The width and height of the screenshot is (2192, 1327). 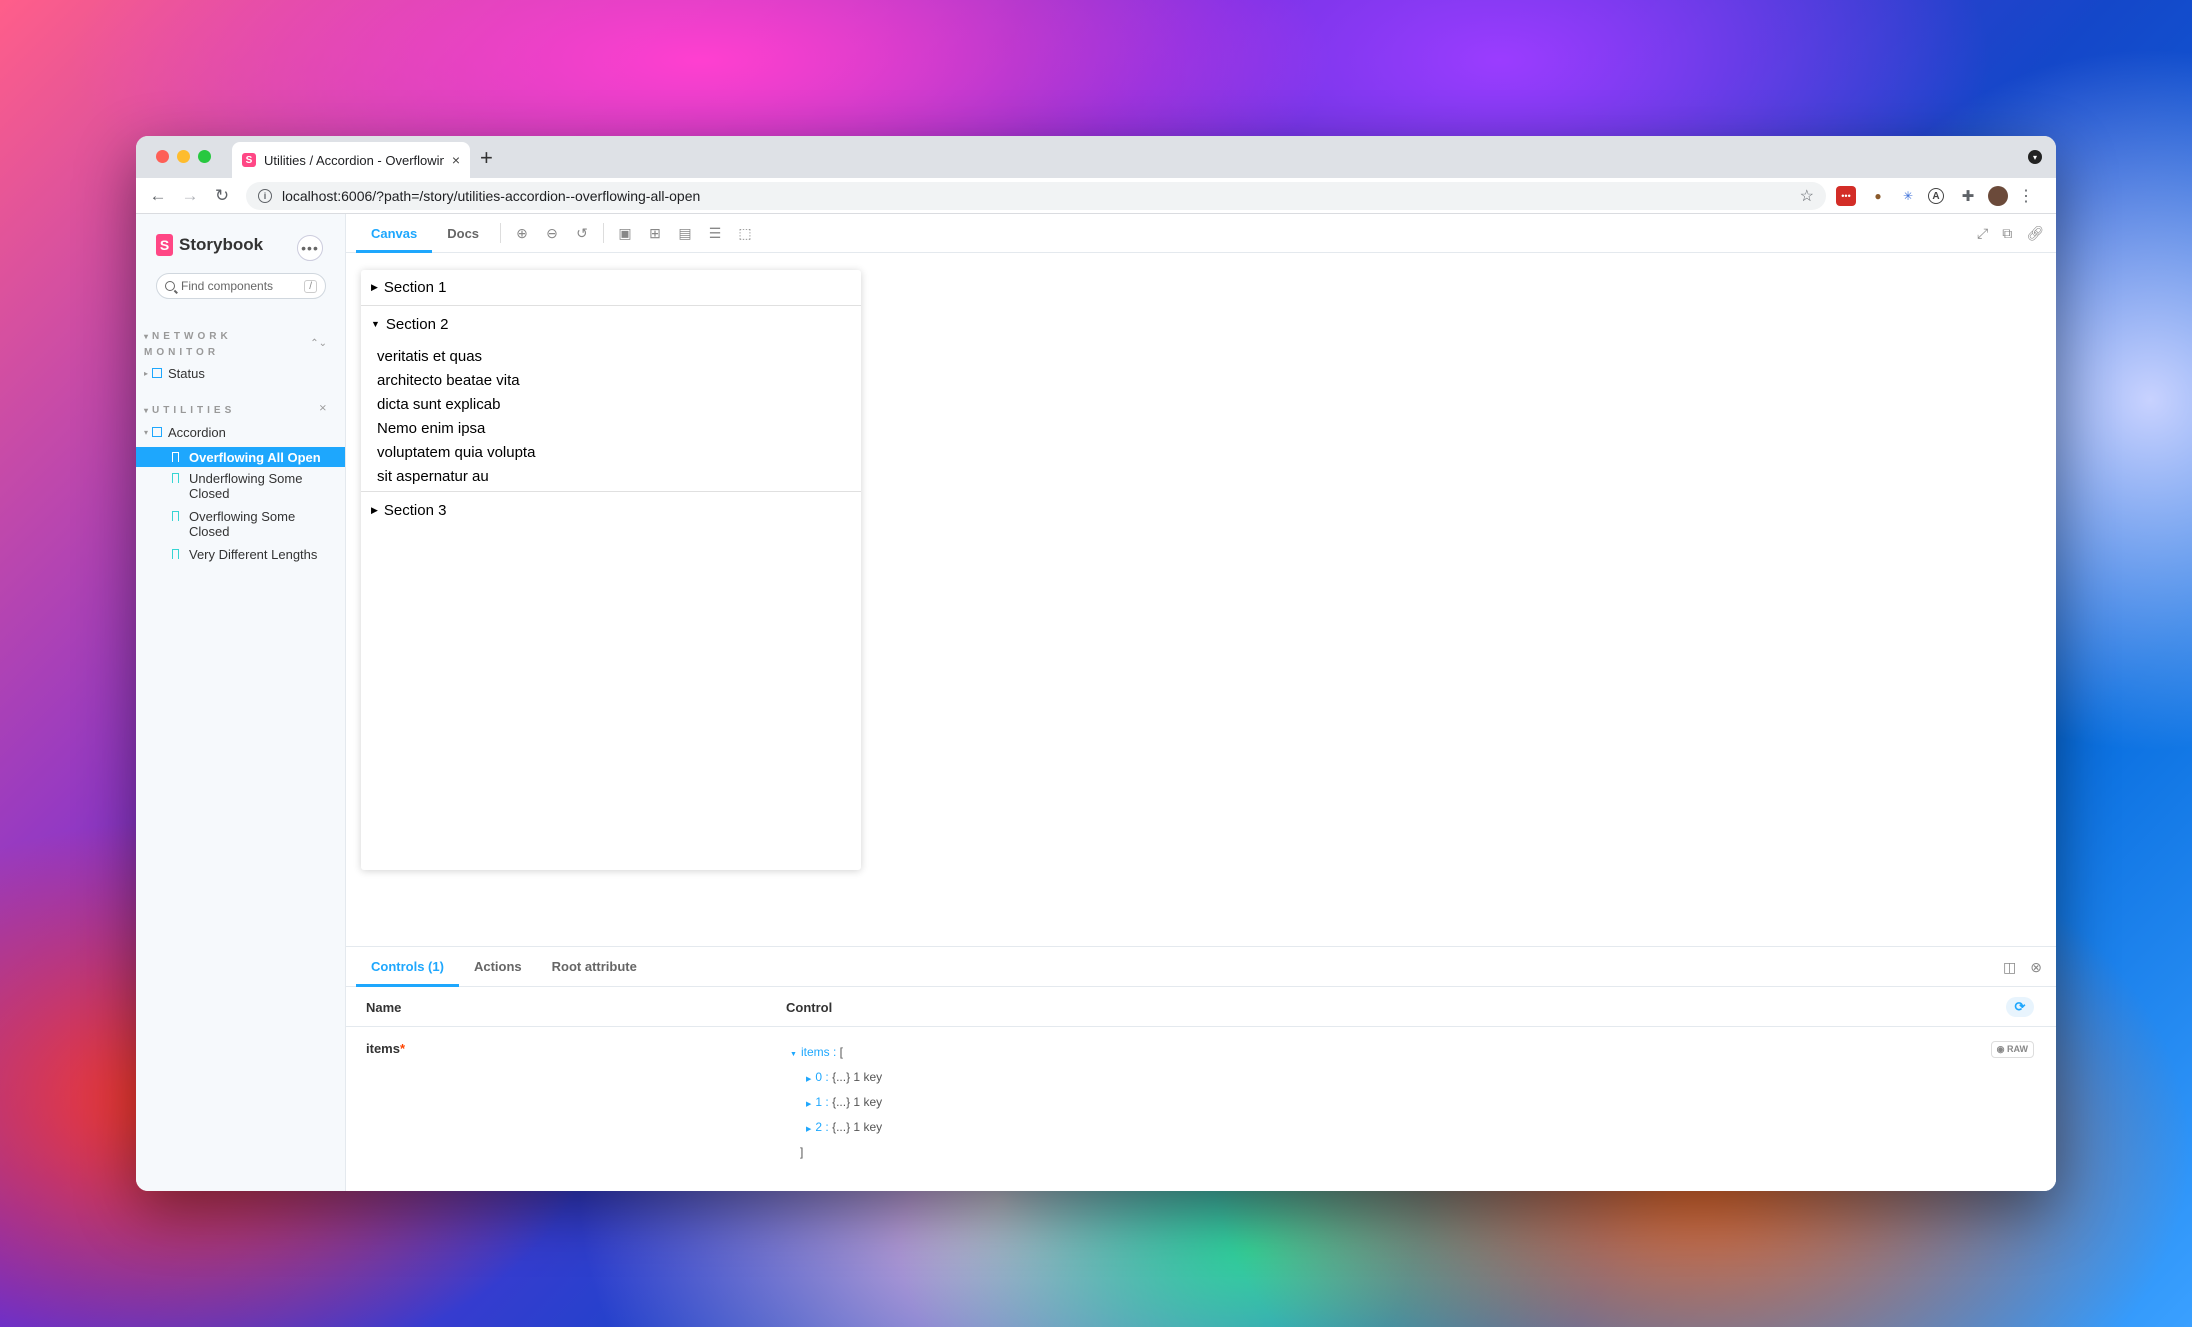 I want to click on bookmark-star-icon: ☆, so click(x=1807, y=196).